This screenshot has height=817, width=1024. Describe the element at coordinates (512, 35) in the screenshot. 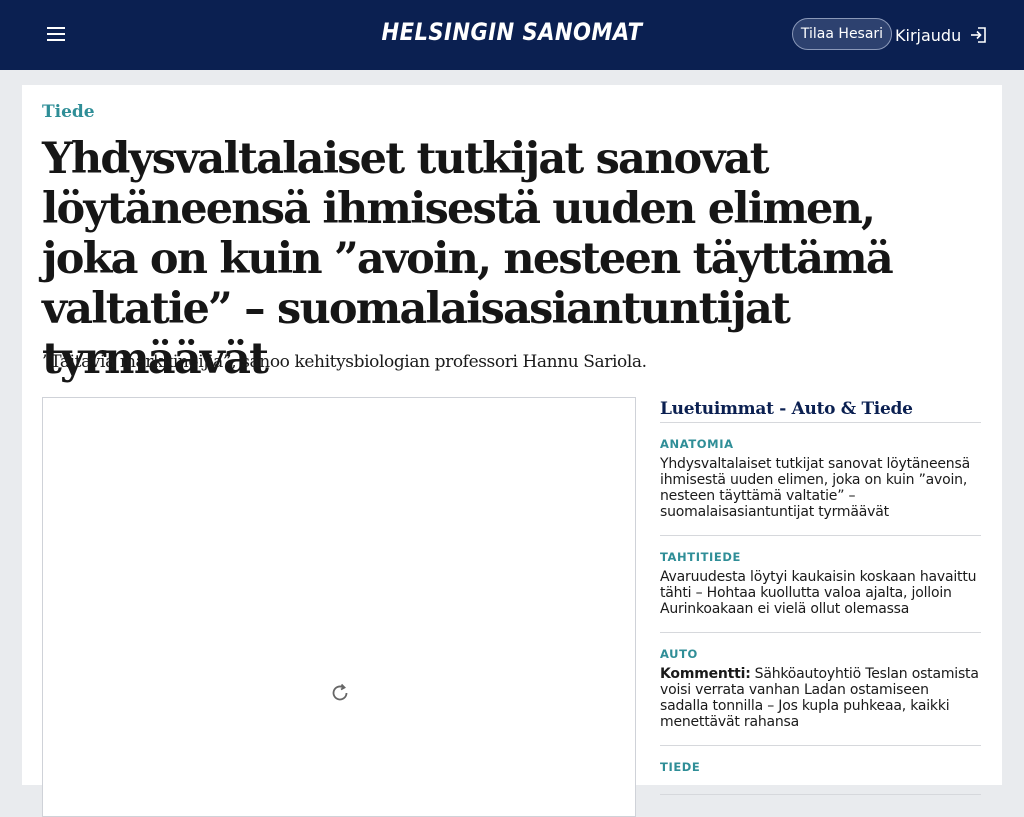

I see `site-header: HELSINGIN SANOMAT Tilaa Hesari Kirjaudu` at that location.